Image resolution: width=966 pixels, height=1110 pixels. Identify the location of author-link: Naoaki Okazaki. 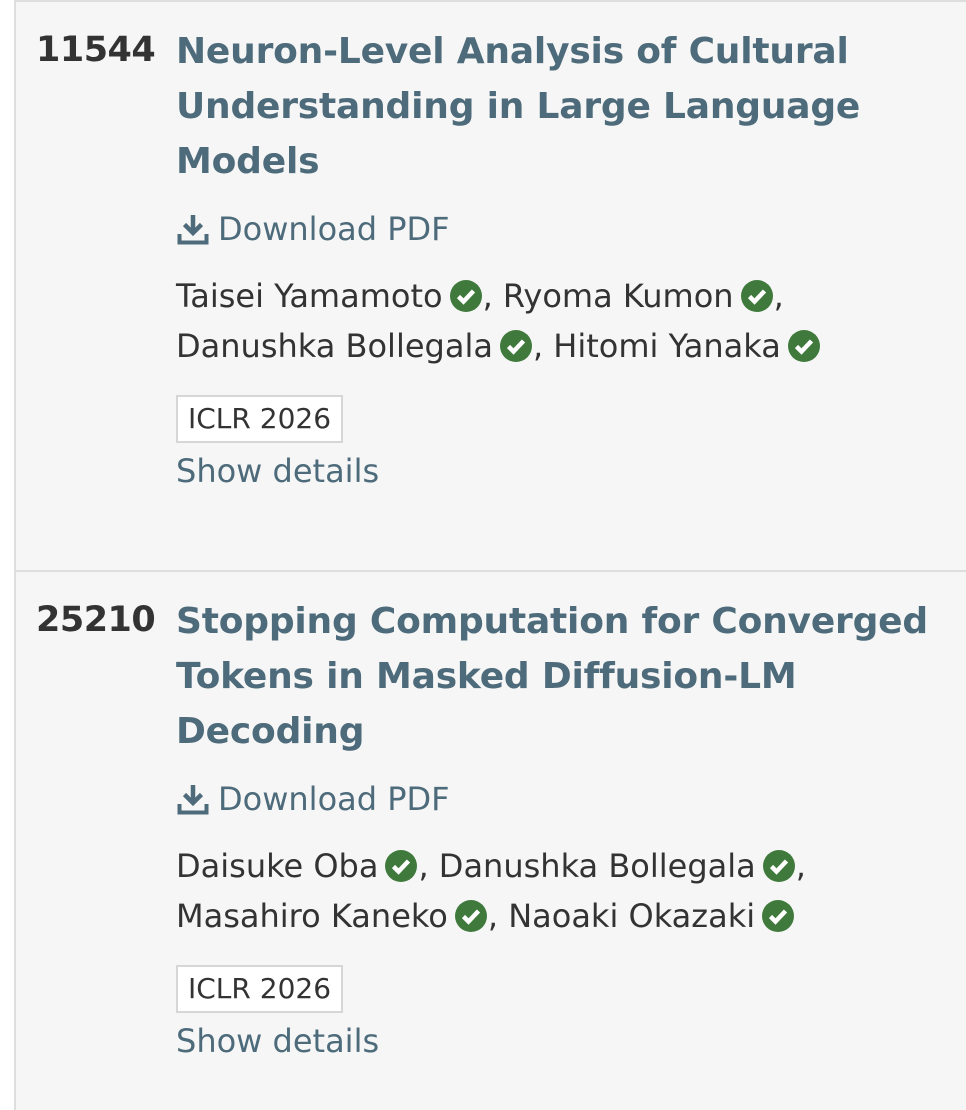
(631, 916).